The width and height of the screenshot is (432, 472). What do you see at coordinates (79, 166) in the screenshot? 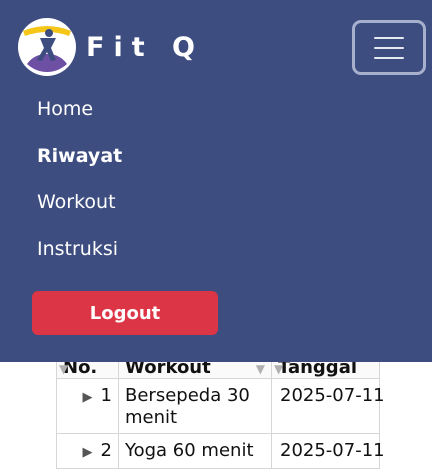
I see `nav-item-riwayat: Riwayat` at bounding box center [79, 166].